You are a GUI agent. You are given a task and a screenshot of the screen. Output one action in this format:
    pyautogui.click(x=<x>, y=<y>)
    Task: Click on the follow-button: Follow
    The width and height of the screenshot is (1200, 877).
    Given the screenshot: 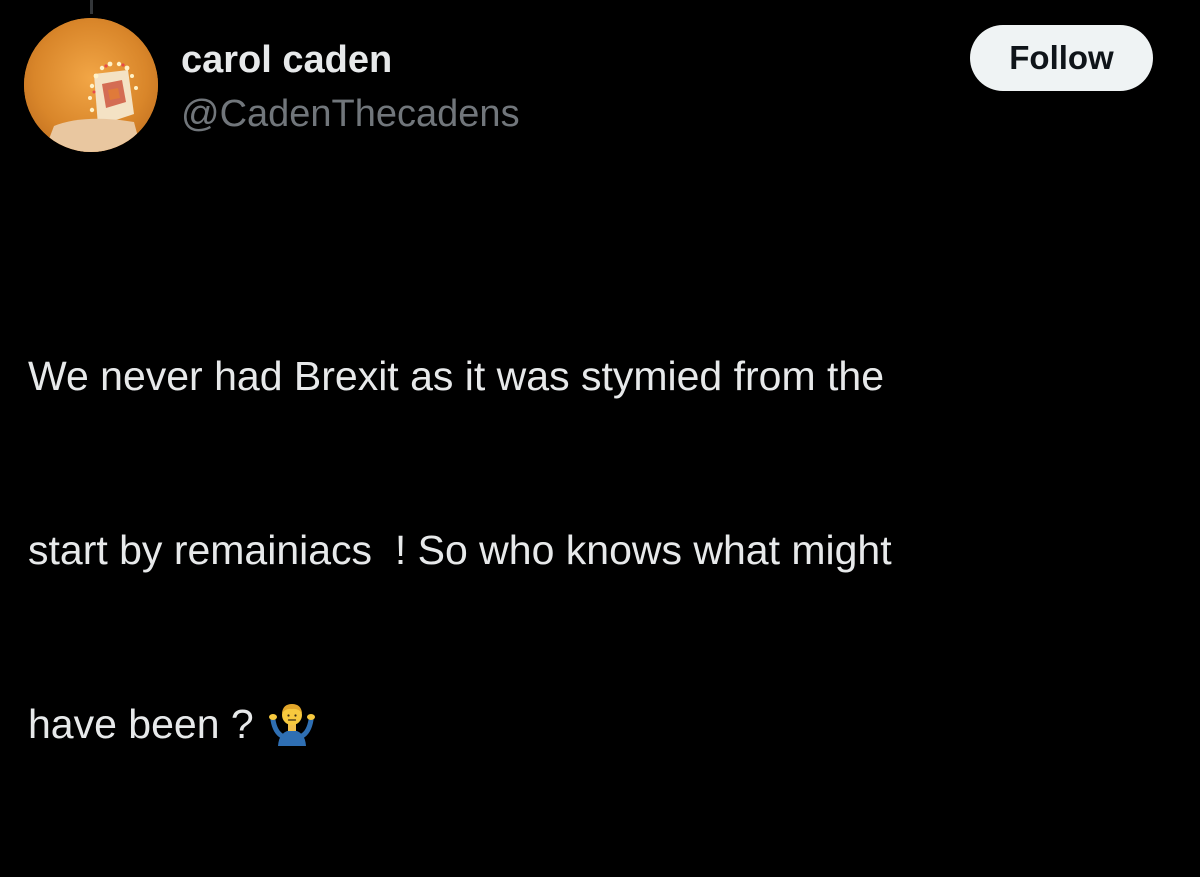 What is the action you would take?
    pyautogui.click(x=1061, y=58)
    